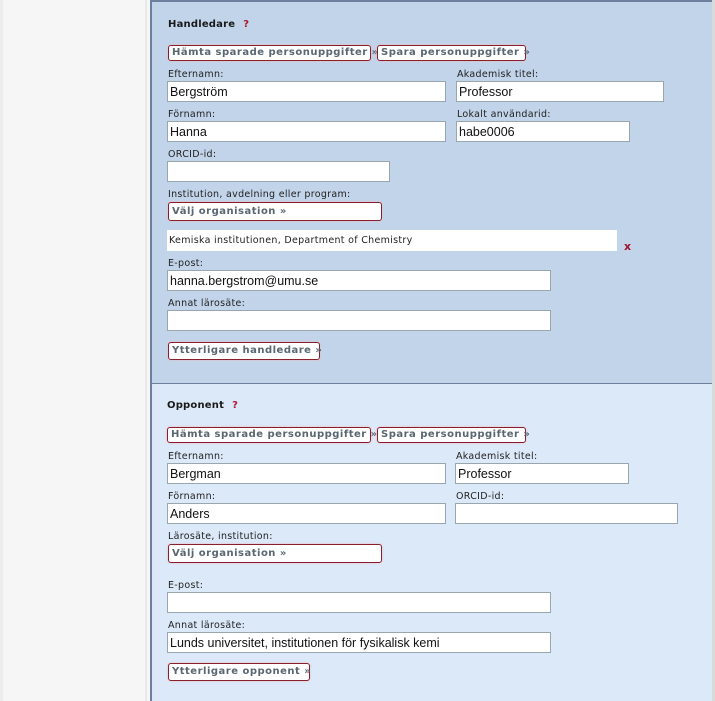 The image size is (715, 701). What do you see at coordinates (239, 672) in the screenshot?
I see `more-opponent-button: Ytterligare opponent »` at bounding box center [239, 672].